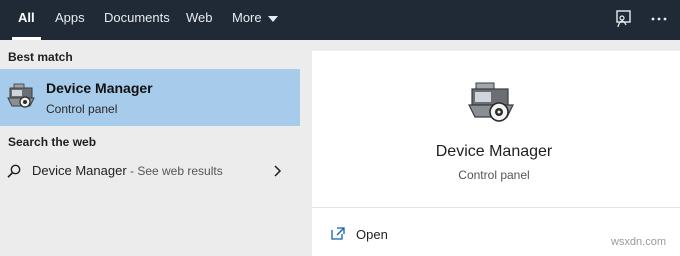 The height and width of the screenshot is (256, 680). Describe the element at coordinates (52, 142) in the screenshot. I see `search-web-heading: Search the web` at that location.